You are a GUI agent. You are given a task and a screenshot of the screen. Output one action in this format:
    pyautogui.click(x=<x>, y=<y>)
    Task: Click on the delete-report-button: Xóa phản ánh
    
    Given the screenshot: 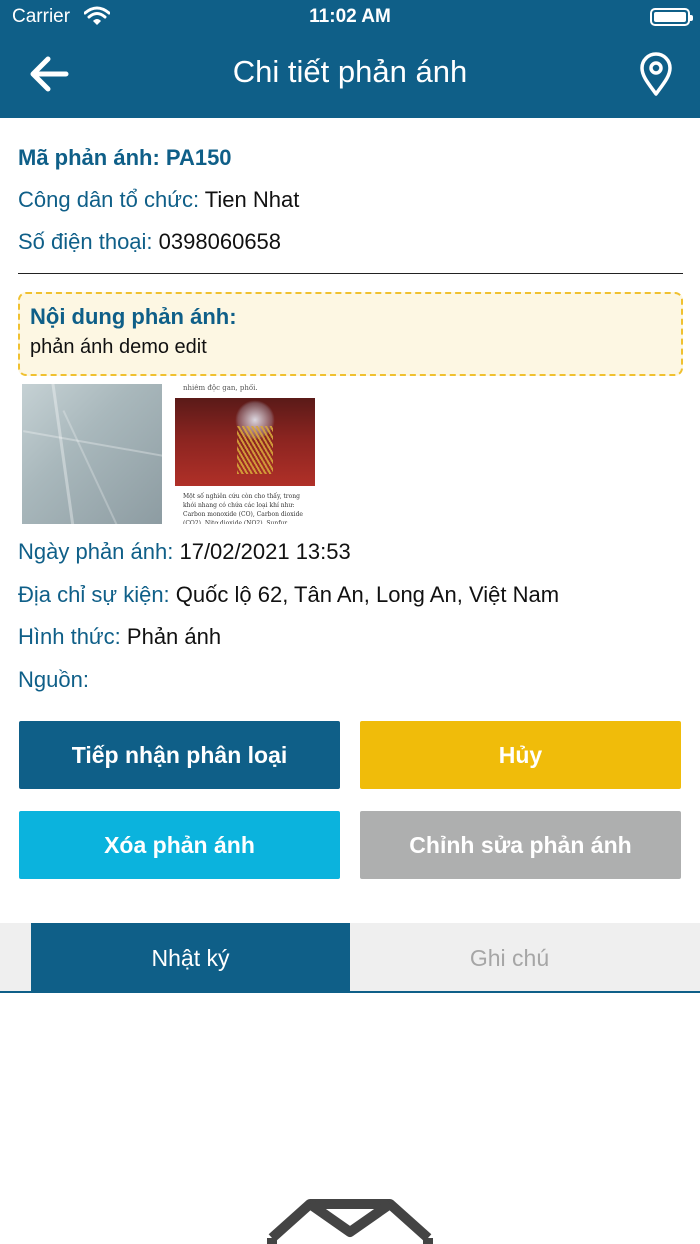 What is the action you would take?
    pyautogui.click(x=179, y=845)
    